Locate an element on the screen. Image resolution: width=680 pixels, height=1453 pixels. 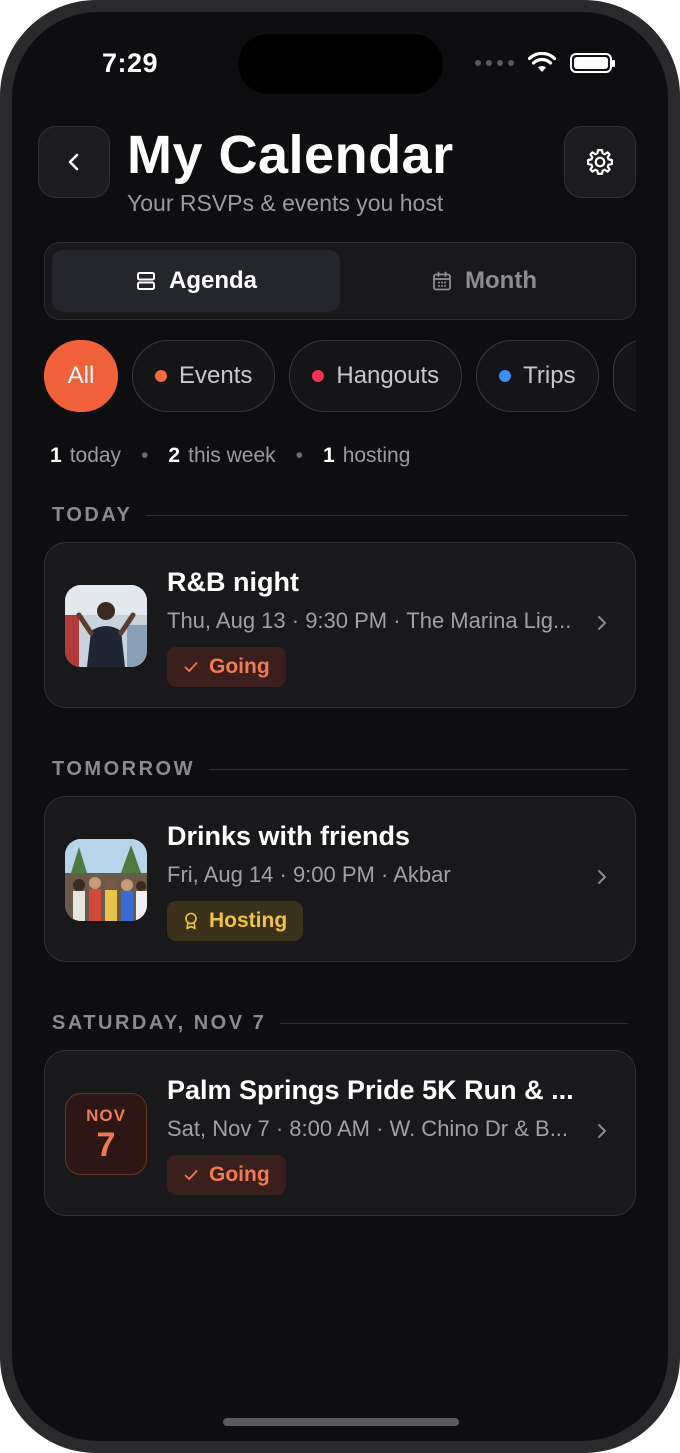
today-count: 1 is located at coordinates (56, 455).